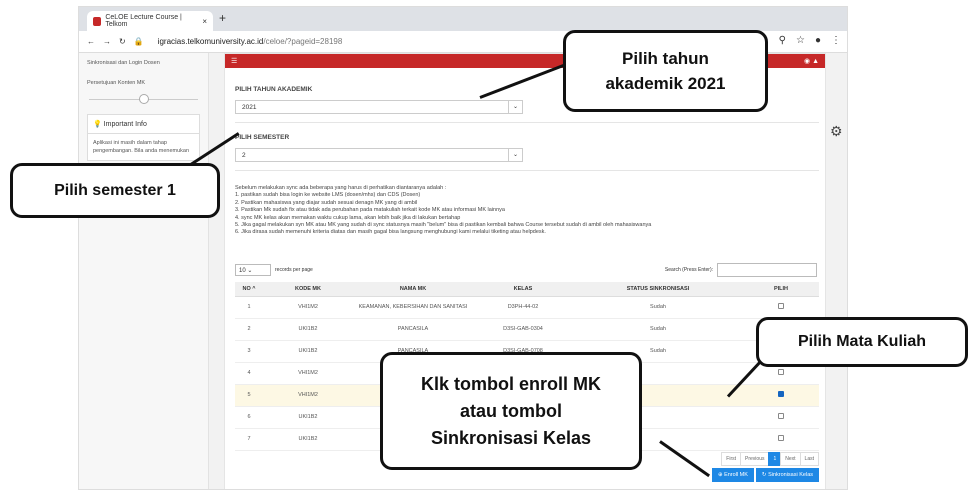 The height and width of the screenshot is (495, 977). I want to click on callout-enroll-line1: Klk tombol enroll MK, so click(511, 383).